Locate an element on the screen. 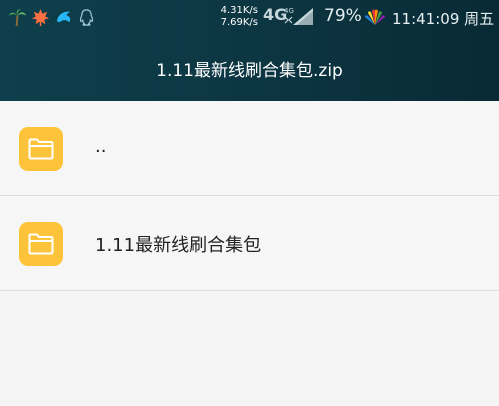 The height and width of the screenshot is (406, 499). maple-leaf-icon is located at coordinates (40, 17).